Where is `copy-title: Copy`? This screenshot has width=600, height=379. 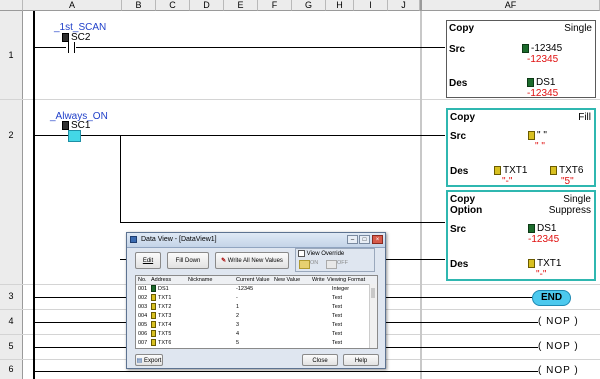
copy-title: Copy is located at coordinates (462, 199).